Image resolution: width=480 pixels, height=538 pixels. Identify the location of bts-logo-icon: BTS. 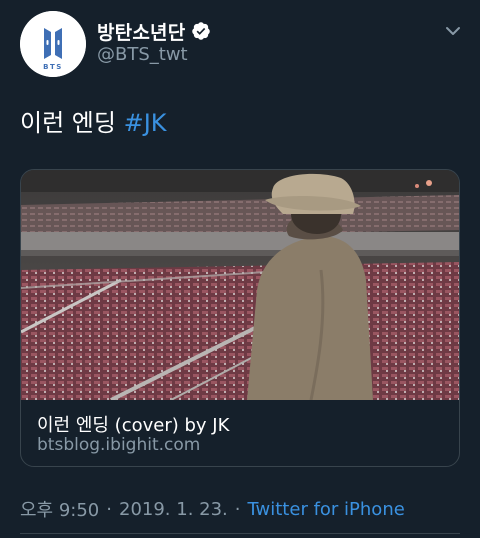
(53, 44).